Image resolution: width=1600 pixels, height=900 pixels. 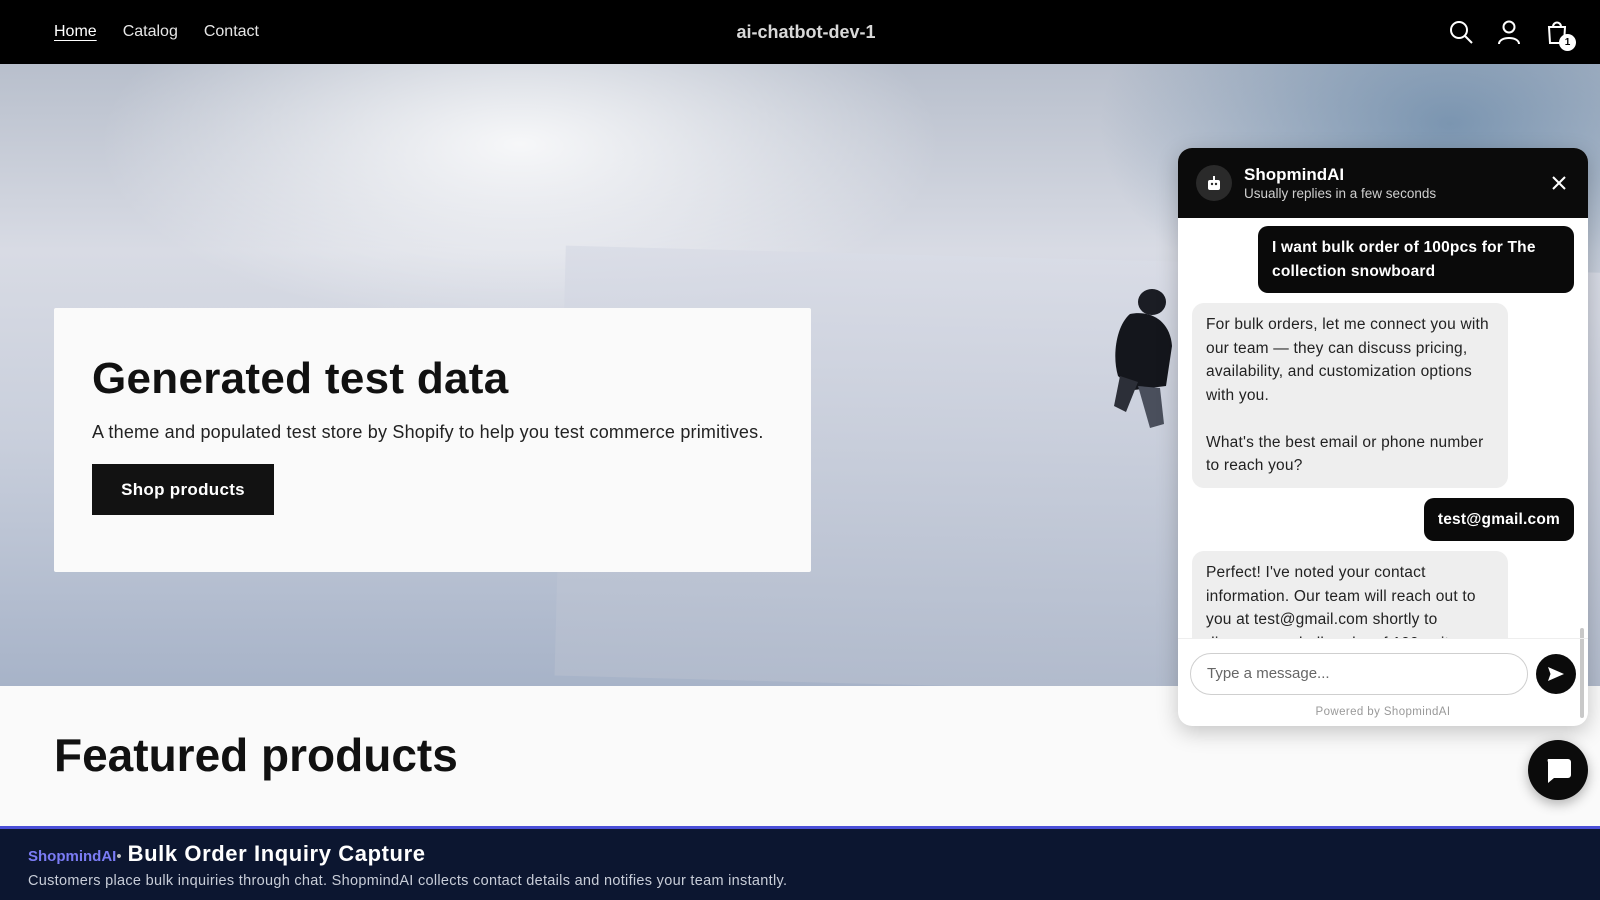 I want to click on account-icon, so click(x=1509, y=32).